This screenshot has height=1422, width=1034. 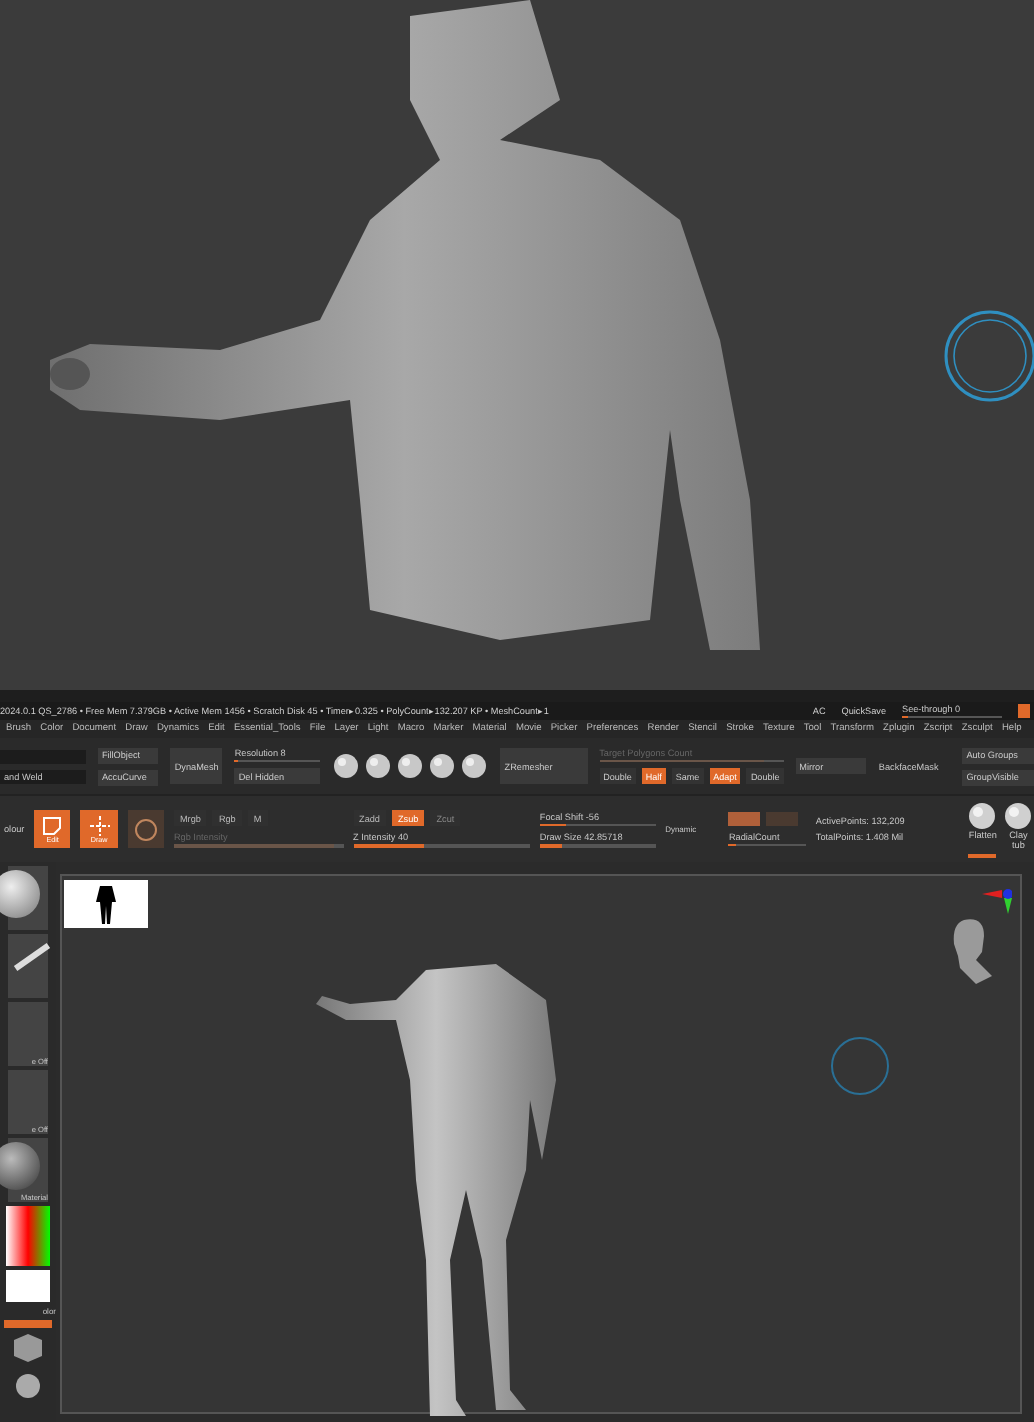 I want to click on rotate-button, so click(x=145, y=829).